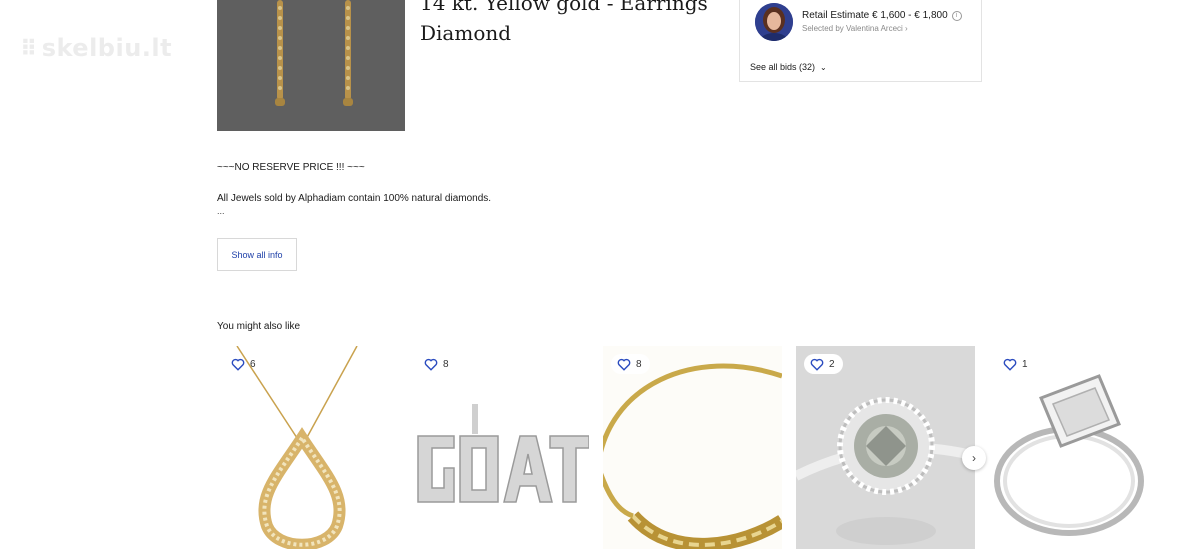  I want to click on watermark-logo-icon: ⠿, so click(29, 49).